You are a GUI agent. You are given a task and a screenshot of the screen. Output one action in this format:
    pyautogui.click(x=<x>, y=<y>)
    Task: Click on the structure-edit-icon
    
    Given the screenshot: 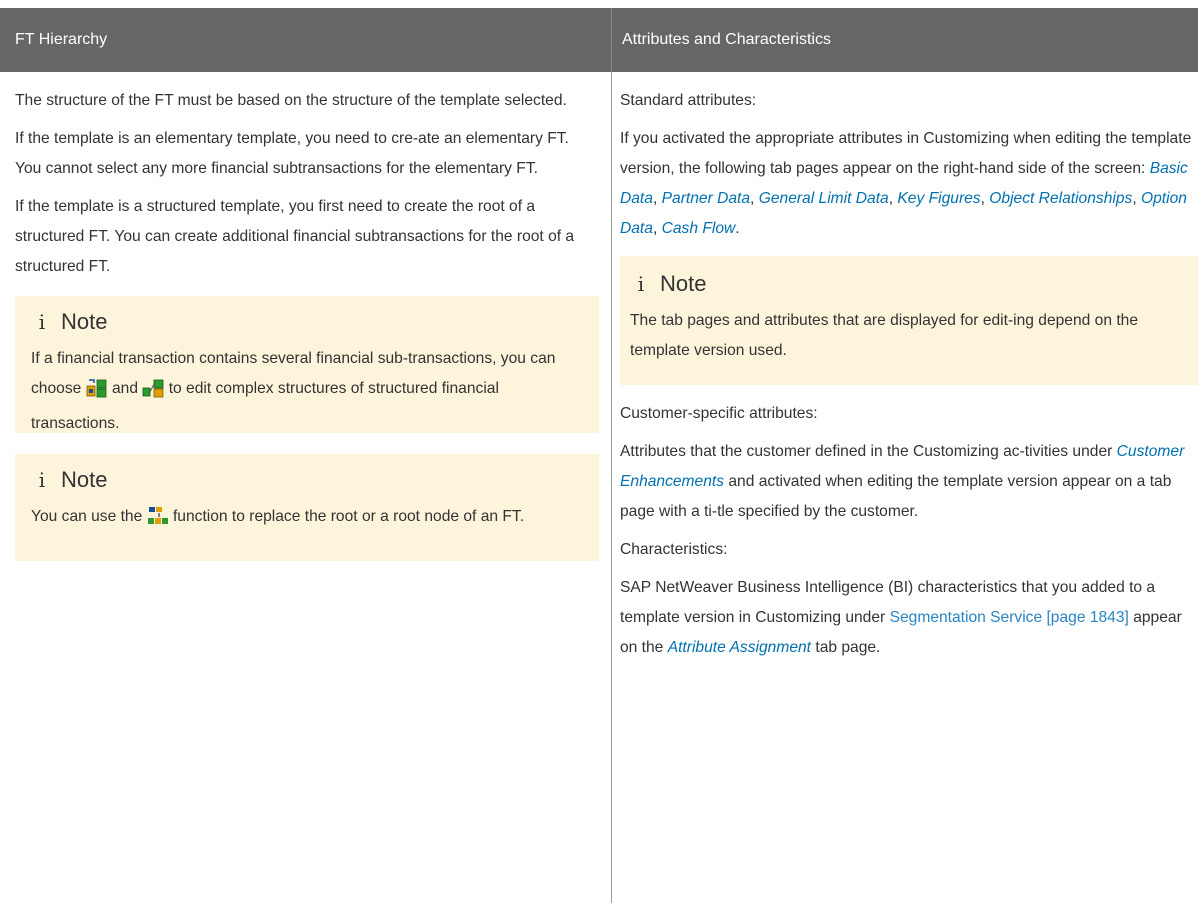 What is the action you would take?
    pyautogui.click(x=97, y=393)
    